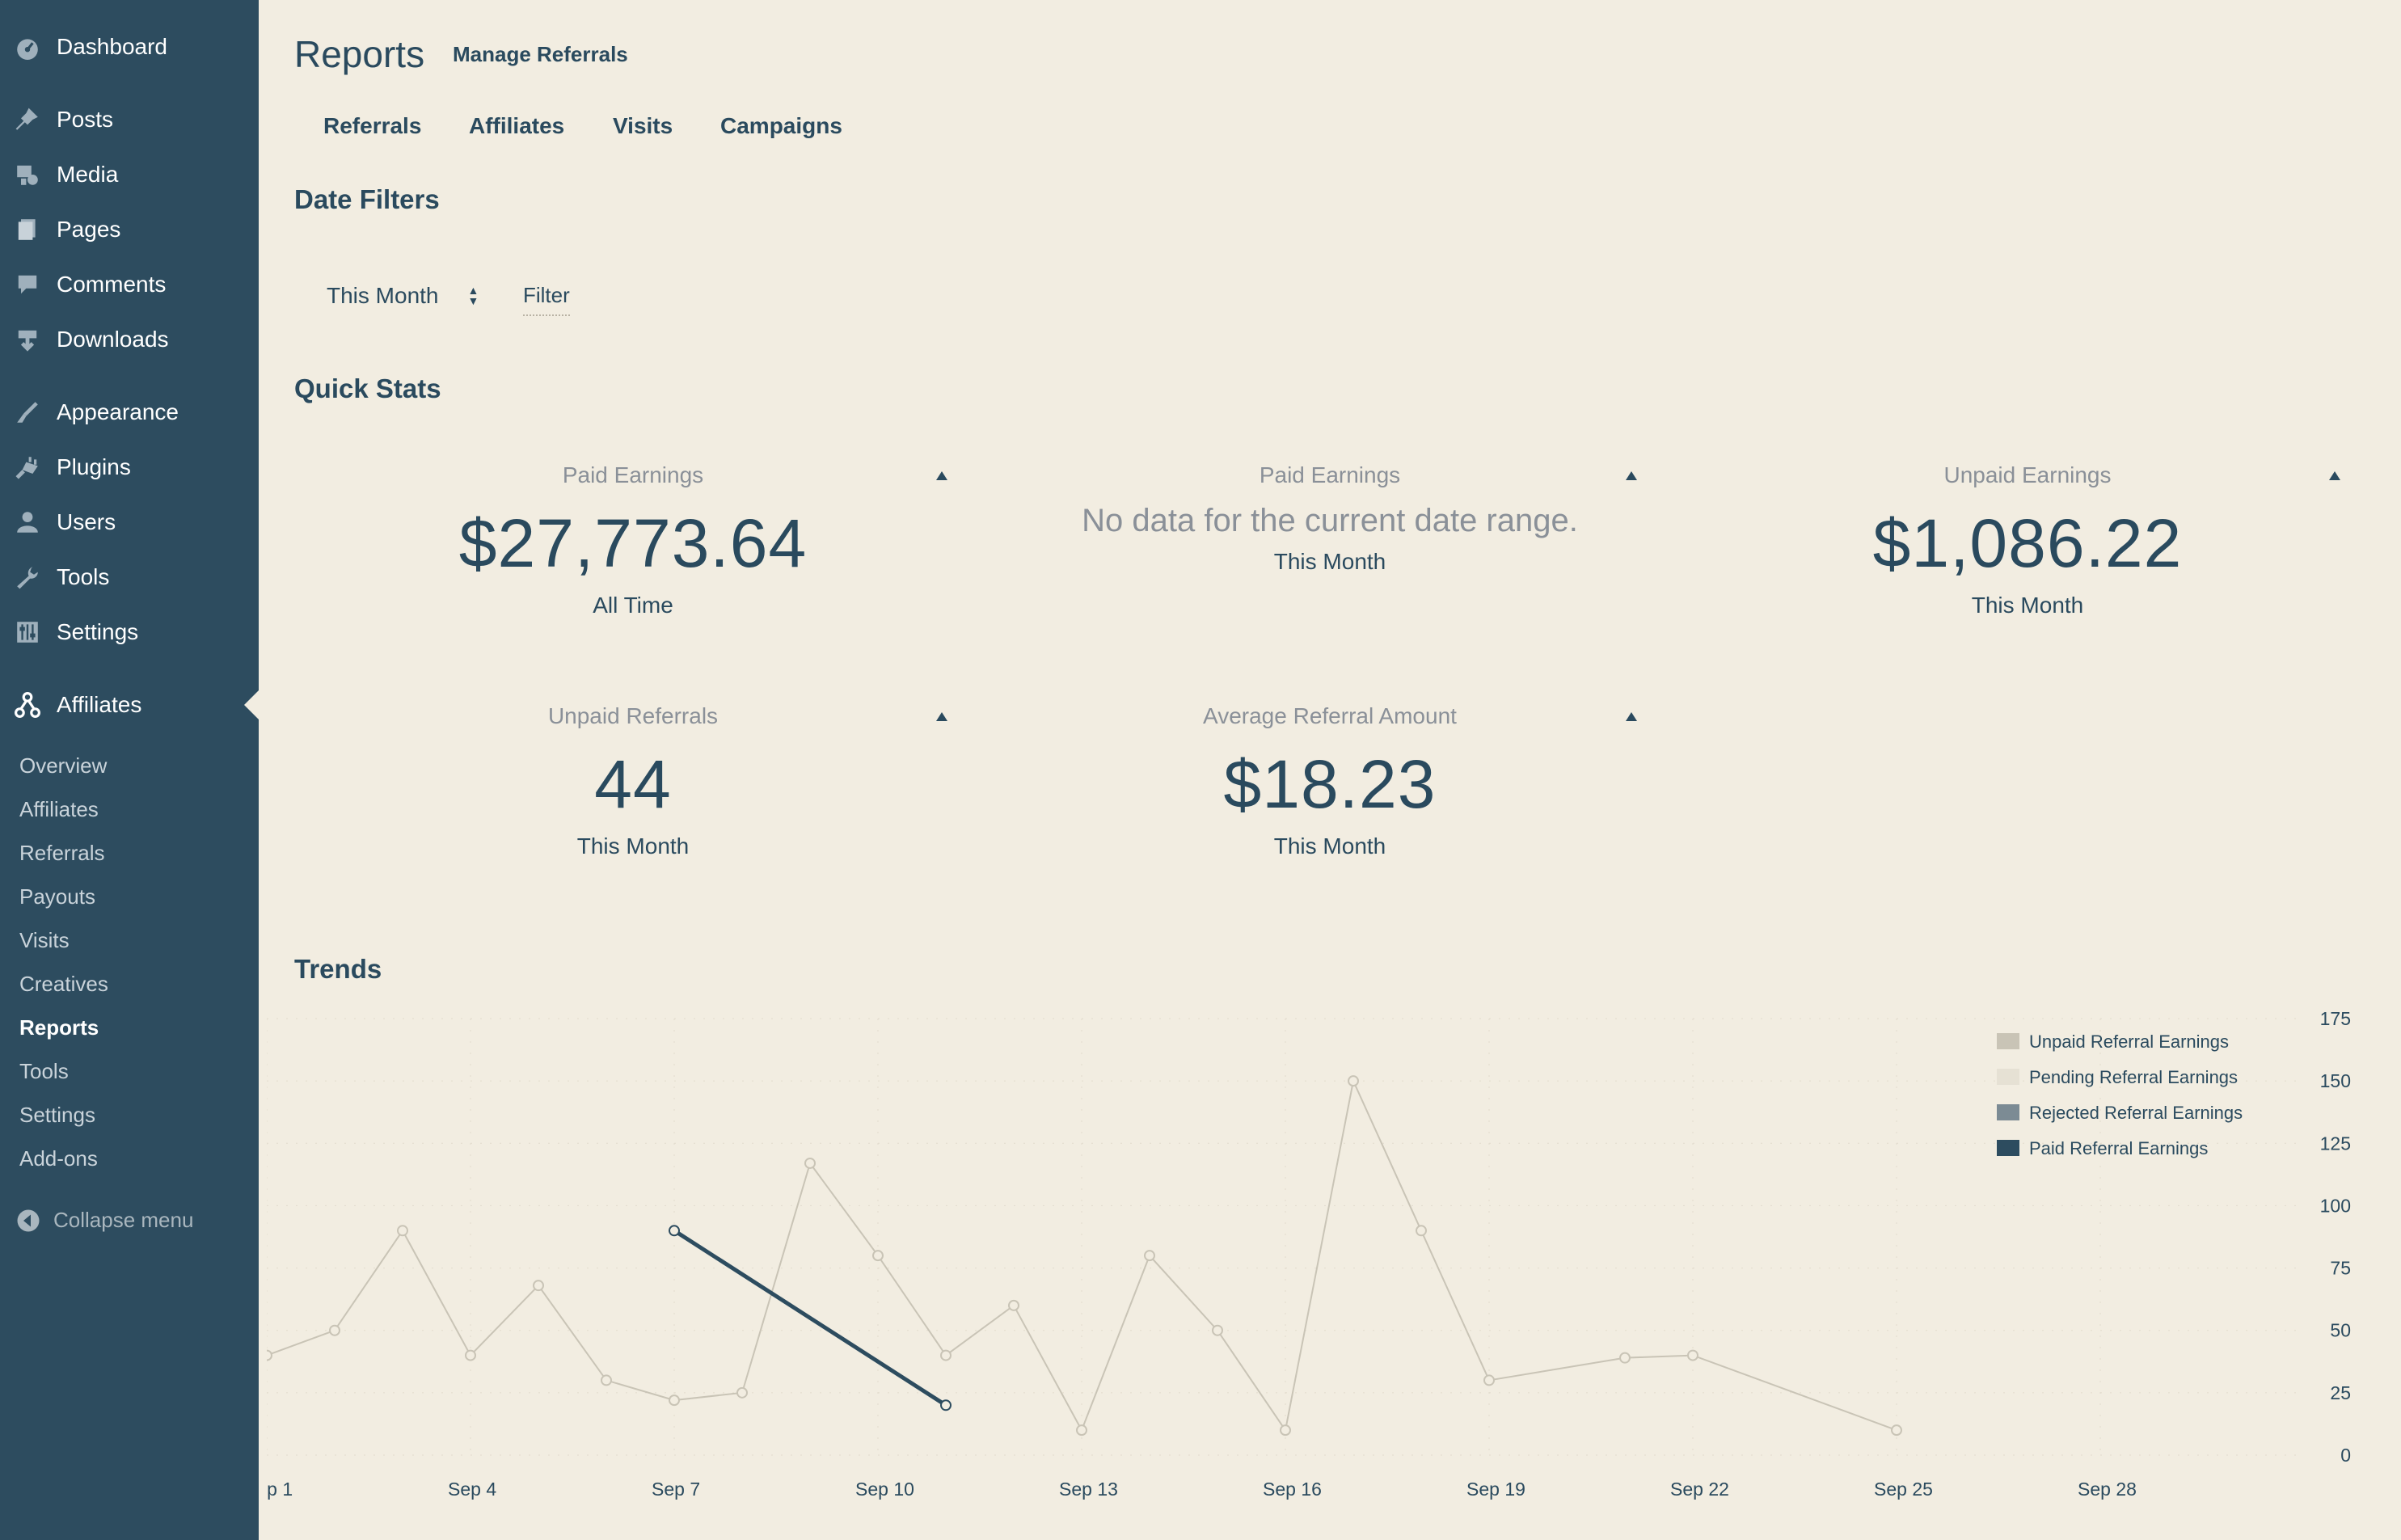 The height and width of the screenshot is (1540, 2401). I want to click on submenu-item-payouts: Payouts, so click(57, 897).